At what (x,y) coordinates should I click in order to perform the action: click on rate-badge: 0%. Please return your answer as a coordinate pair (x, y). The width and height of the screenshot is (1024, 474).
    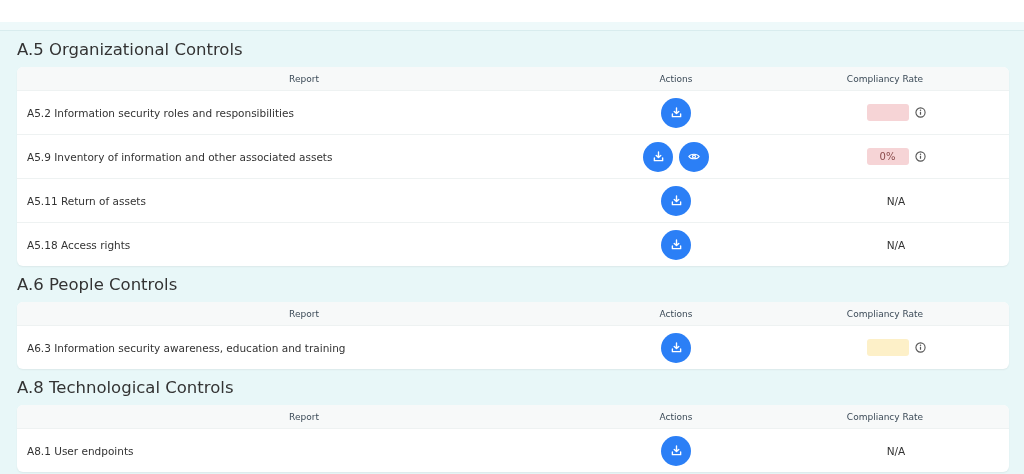
    Looking at the image, I should click on (887, 156).